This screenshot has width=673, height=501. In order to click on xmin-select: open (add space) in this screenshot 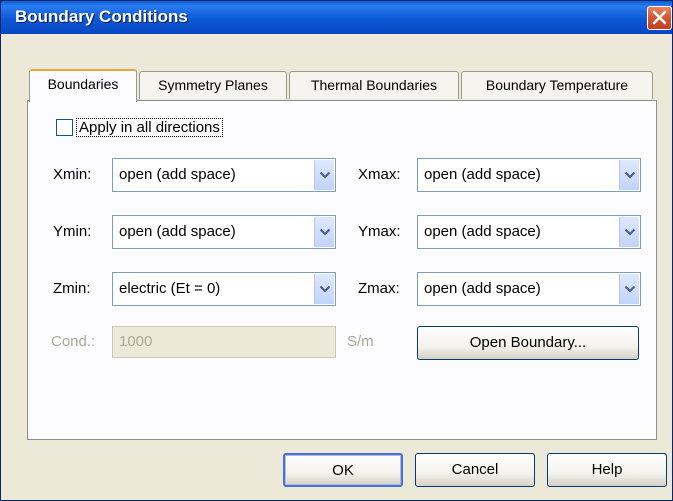, I will do `click(224, 175)`.